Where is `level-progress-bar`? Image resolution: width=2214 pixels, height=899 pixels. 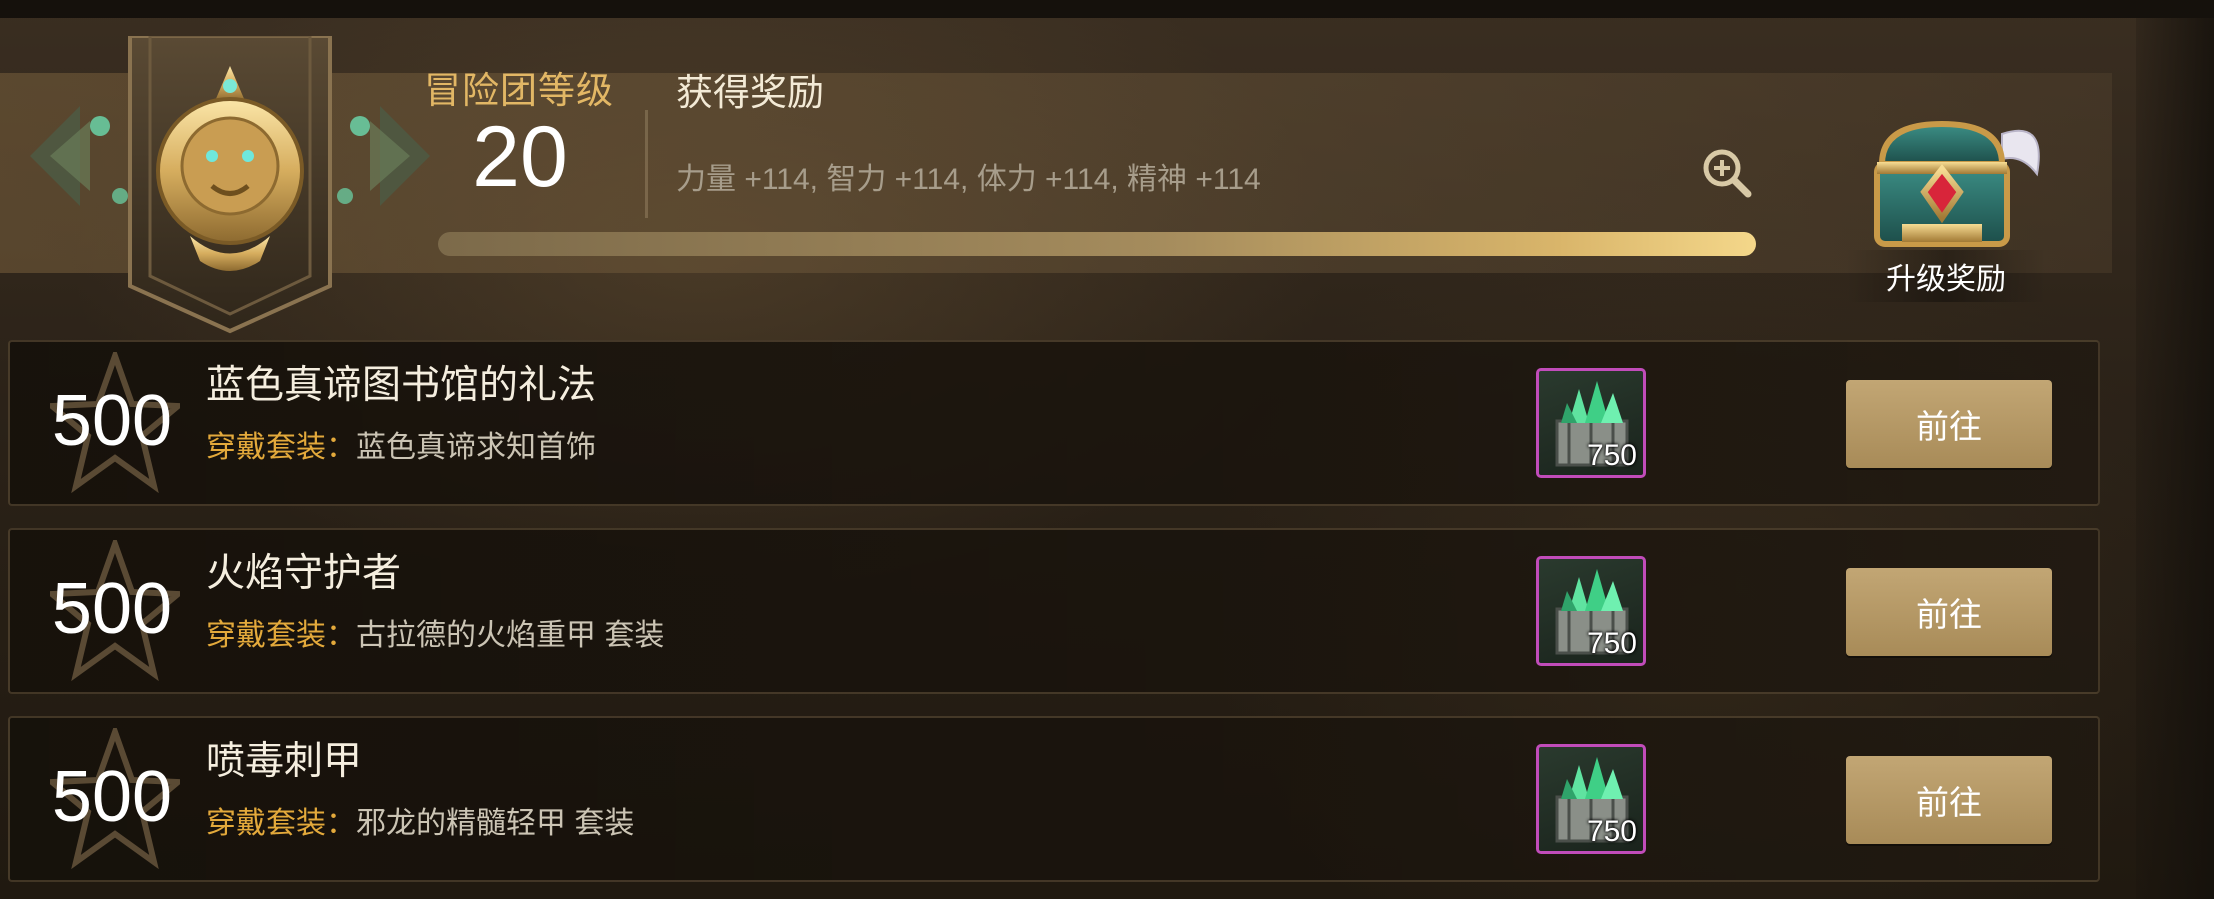
level-progress-bar is located at coordinates (1097, 244).